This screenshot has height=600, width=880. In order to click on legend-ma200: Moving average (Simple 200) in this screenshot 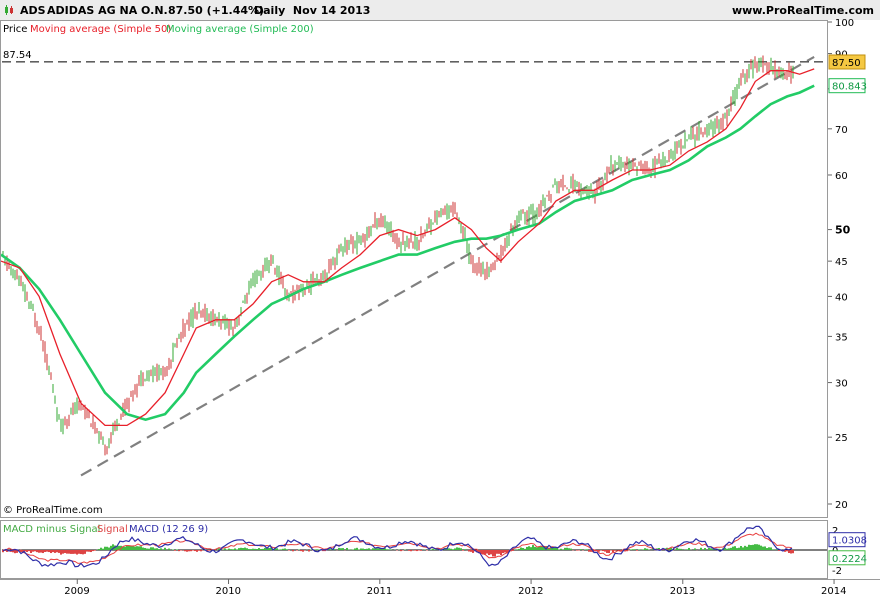, I will do `click(240, 29)`.